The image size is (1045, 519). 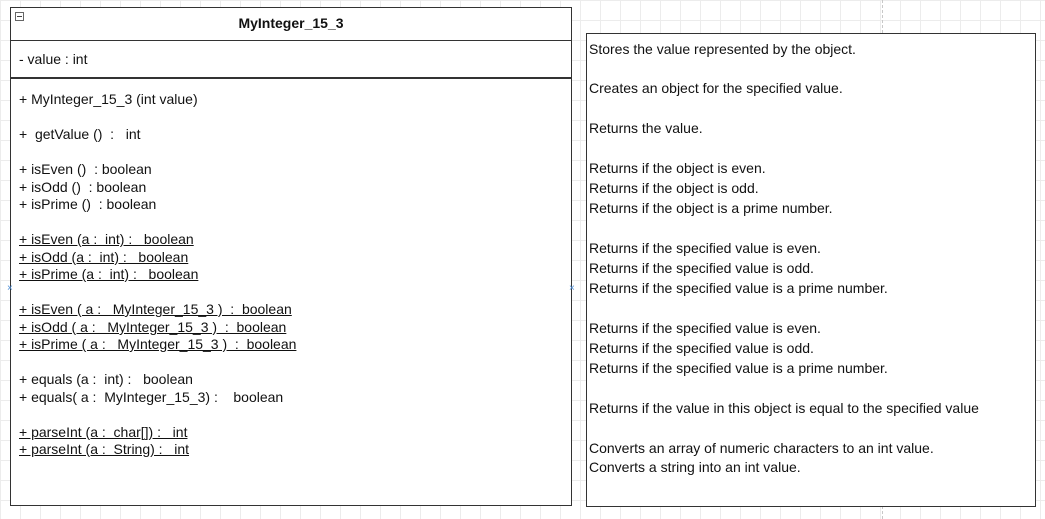 What do you see at coordinates (109, 274) in the screenshot?
I see `op-isprime-int: + isPrime (a : int) : boolean` at bounding box center [109, 274].